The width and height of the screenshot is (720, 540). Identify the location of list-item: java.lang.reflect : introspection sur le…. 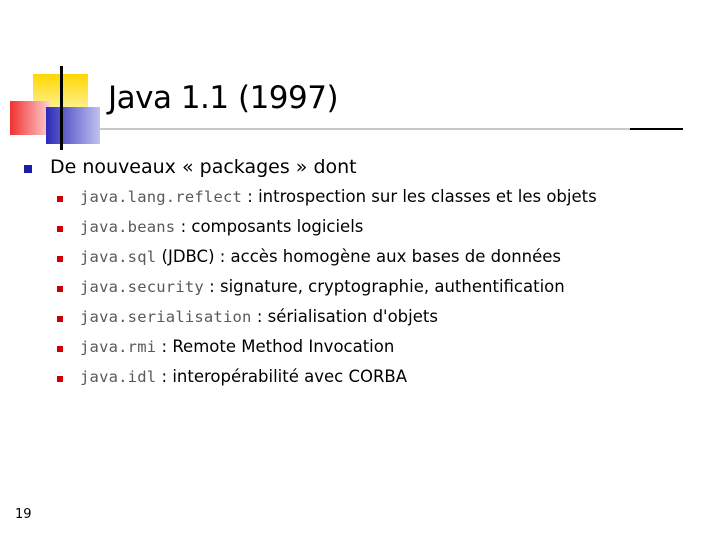
(338, 197).